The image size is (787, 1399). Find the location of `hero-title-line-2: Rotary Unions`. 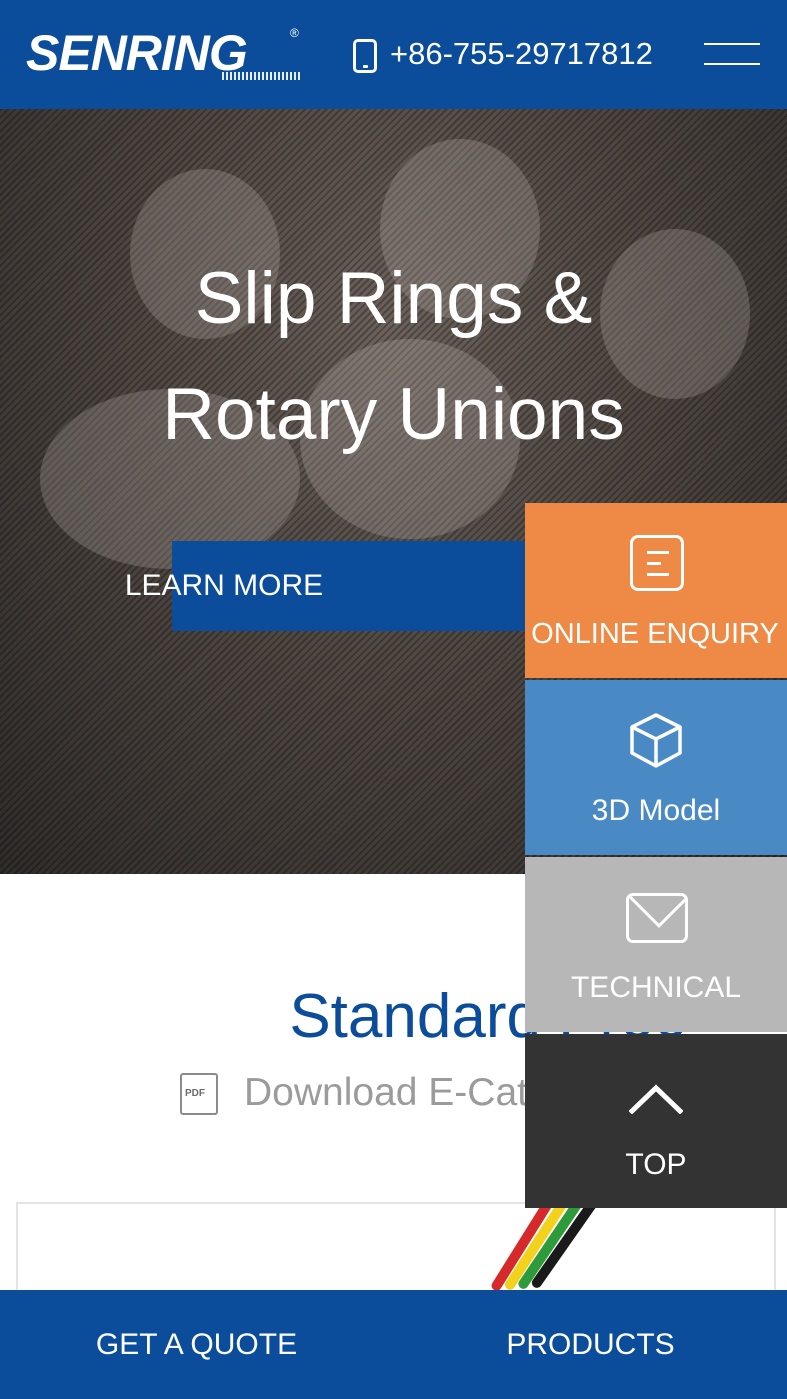

hero-title-line-2: Rotary Unions is located at coordinates (393, 414).